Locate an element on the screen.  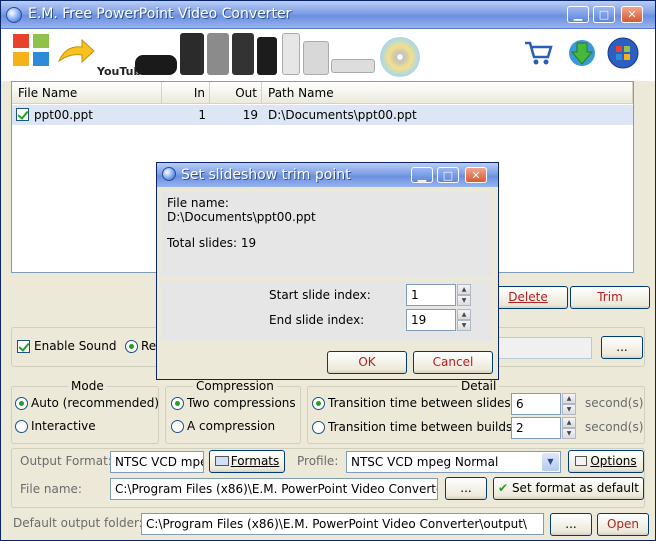
start-index-spinner: ▲ ▼ is located at coordinates (464, 295).